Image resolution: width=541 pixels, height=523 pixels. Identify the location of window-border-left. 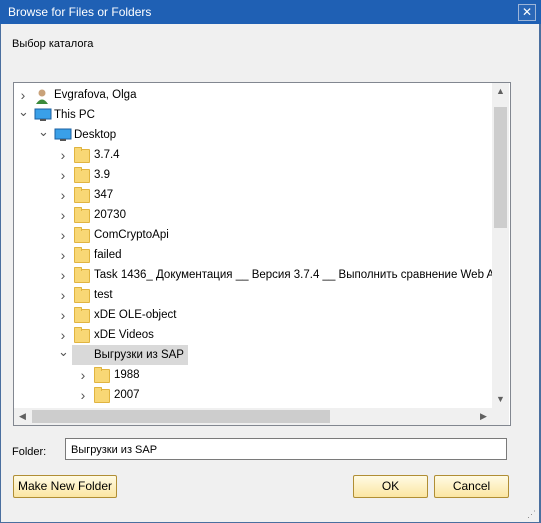
(0, 273).